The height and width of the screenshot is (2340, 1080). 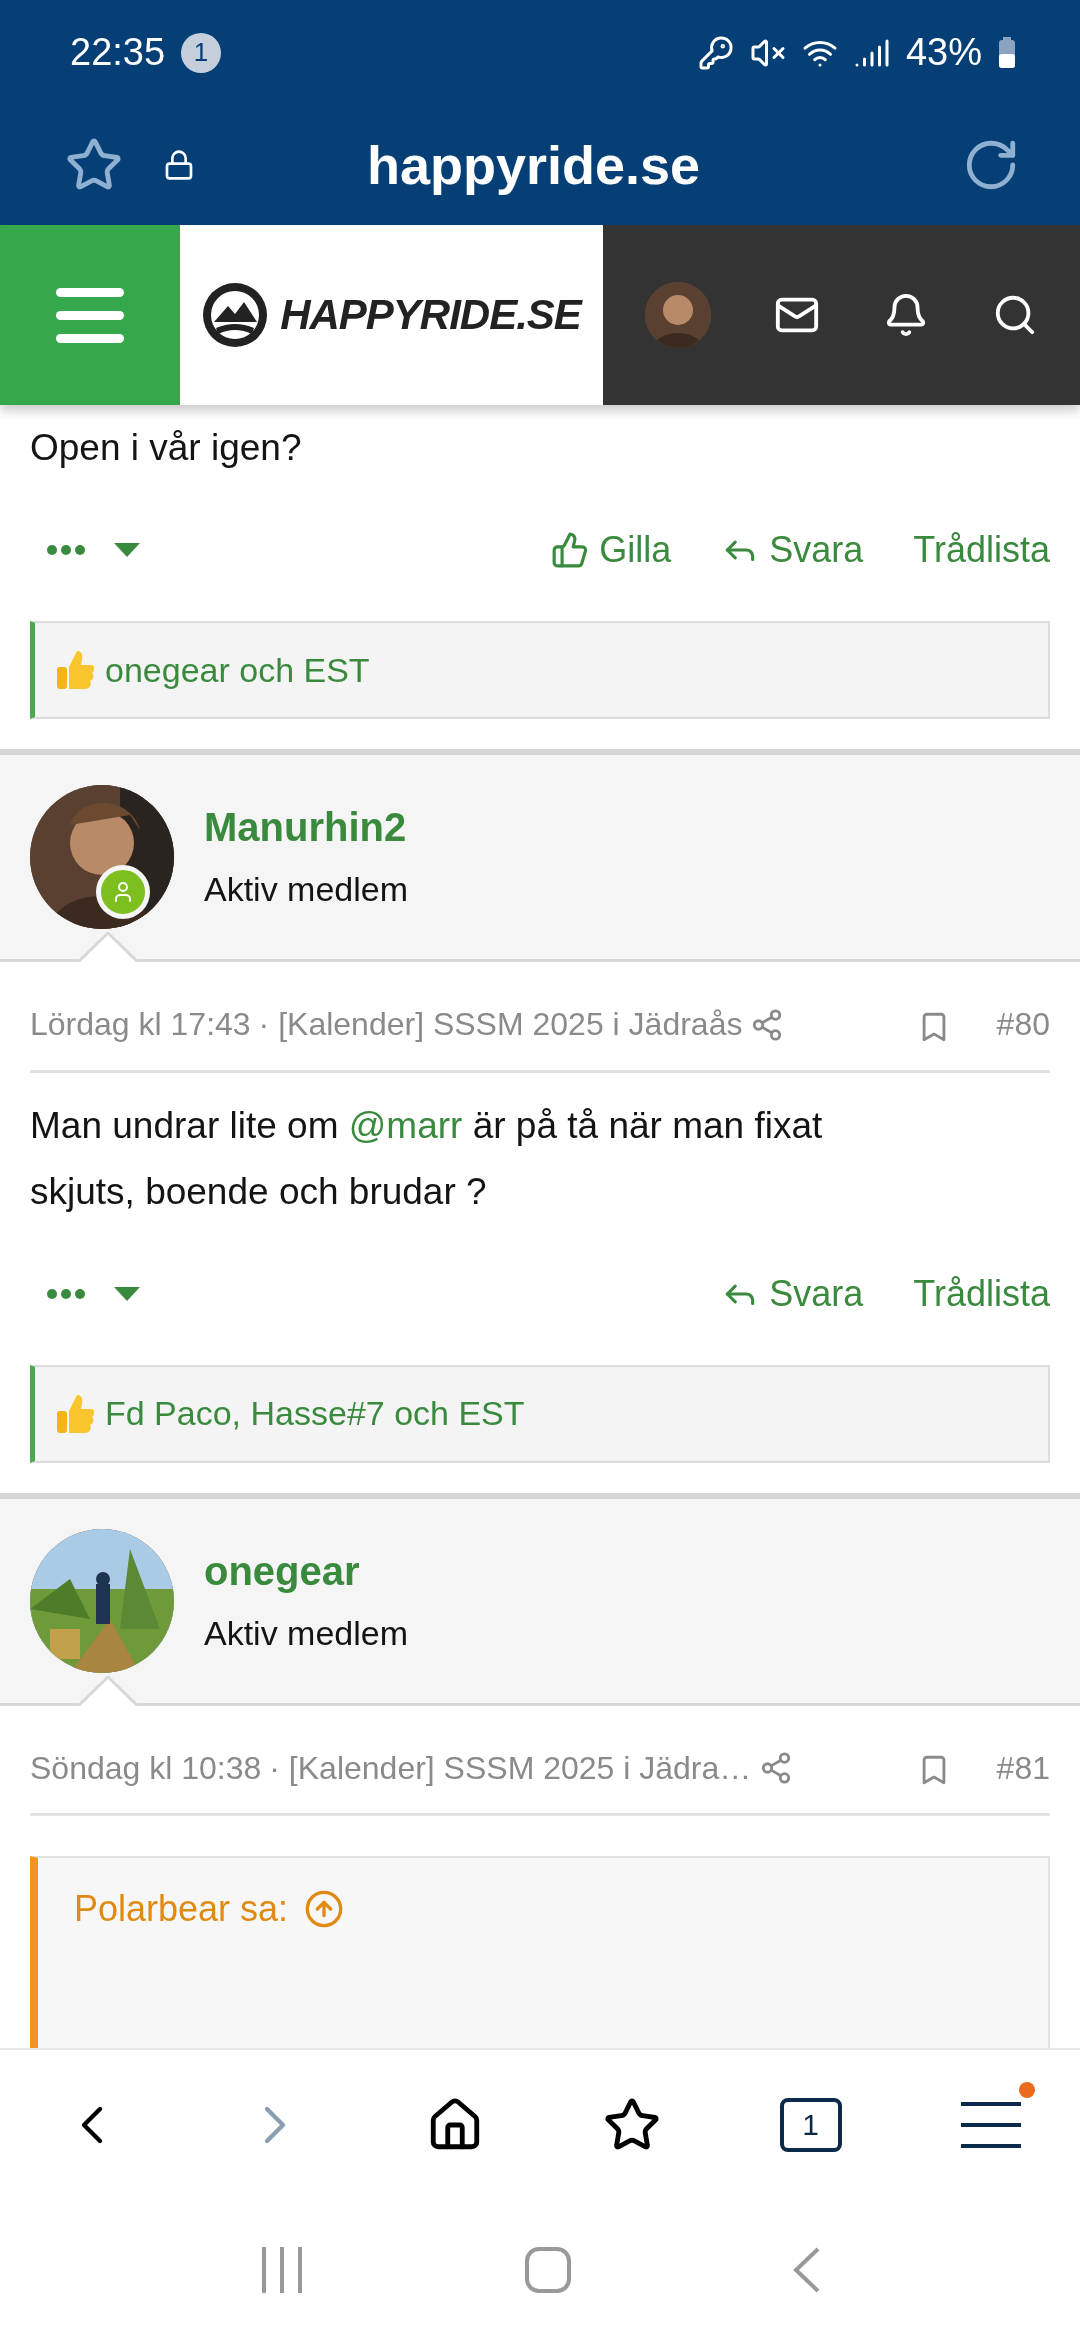 What do you see at coordinates (324, 1909) in the screenshot?
I see `jump-to-quote-icon` at bounding box center [324, 1909].